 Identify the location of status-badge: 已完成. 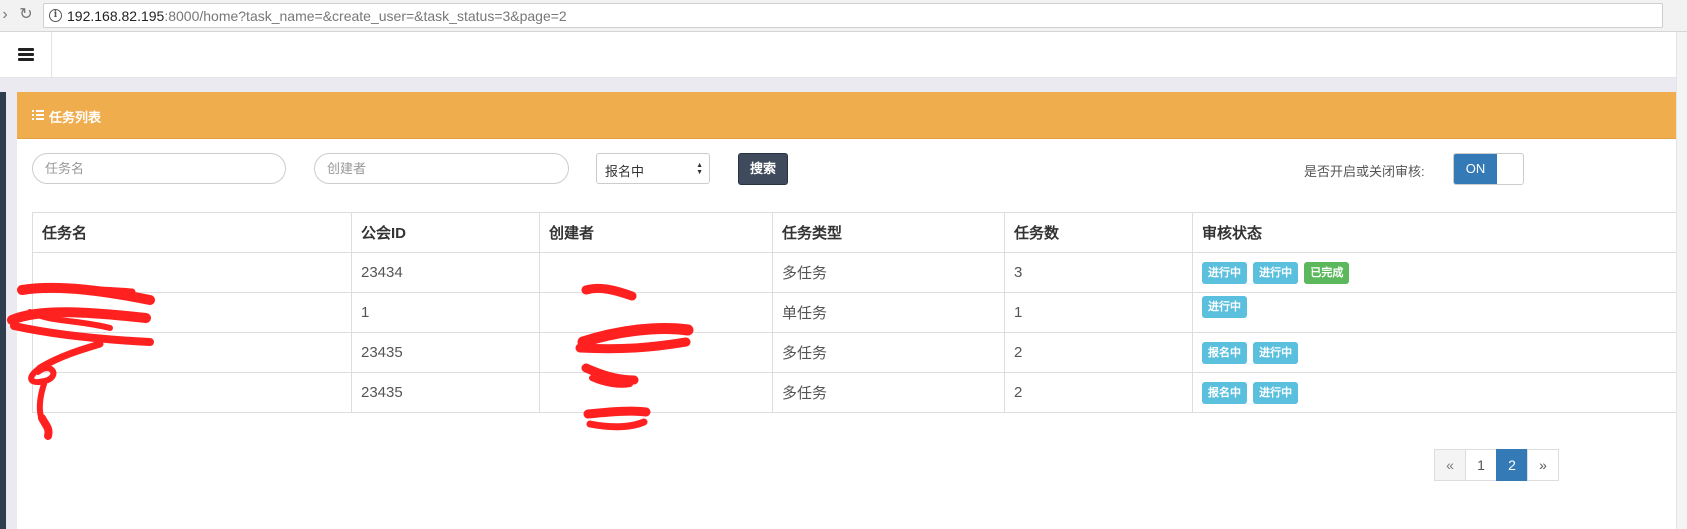
(1327, 272).